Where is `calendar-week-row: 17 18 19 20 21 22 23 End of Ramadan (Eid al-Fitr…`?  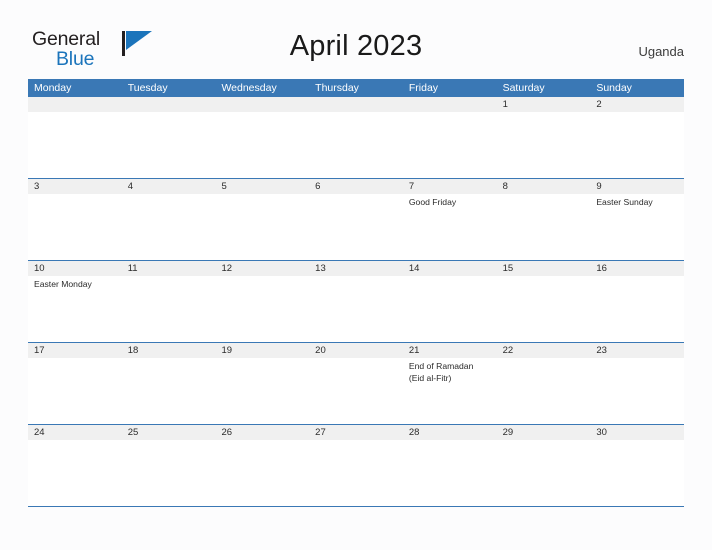 calendar-week-row: 17 18 19 20 21 22 23 End of Ramadan (Eid al-Fitr… is located at coordinates (356, 383).